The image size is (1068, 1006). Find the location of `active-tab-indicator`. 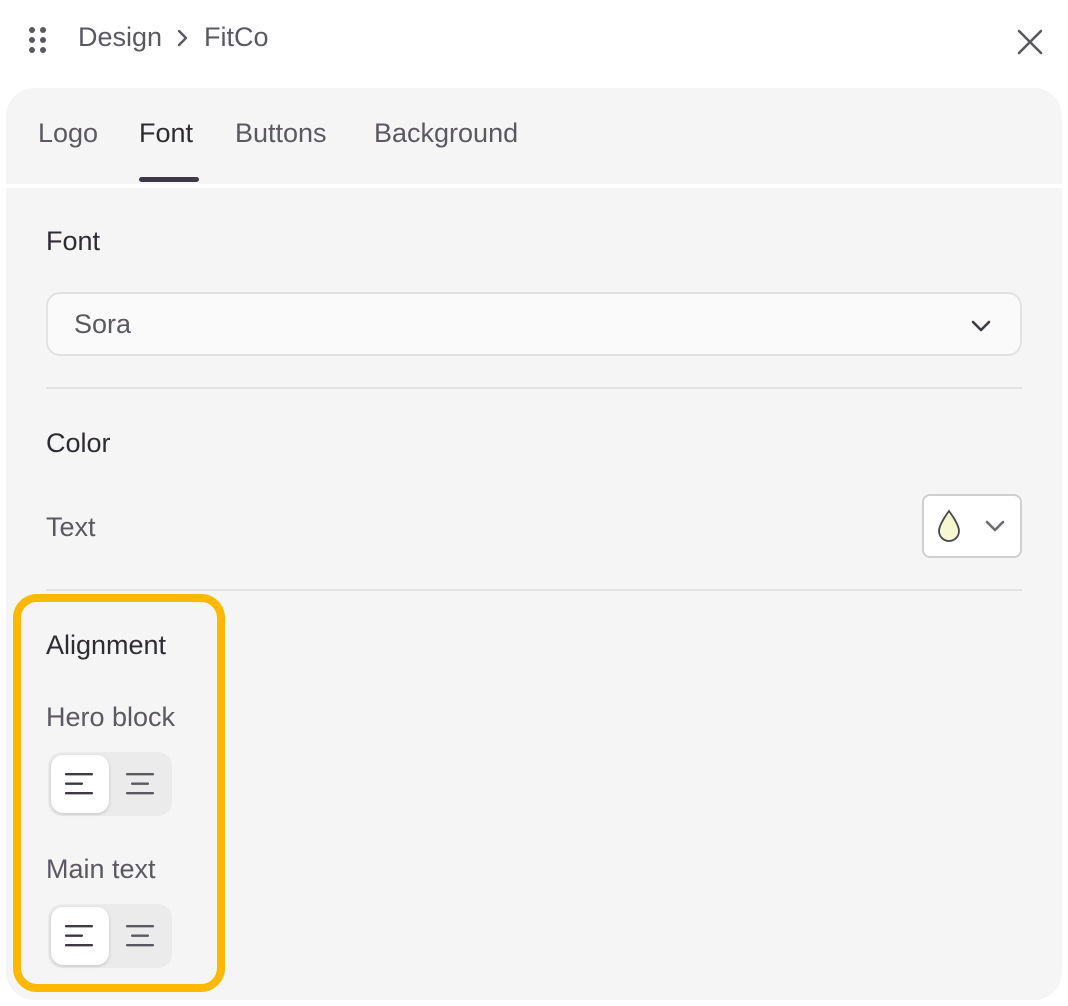

active-tab-indicator is located at coordinates (169, 179).